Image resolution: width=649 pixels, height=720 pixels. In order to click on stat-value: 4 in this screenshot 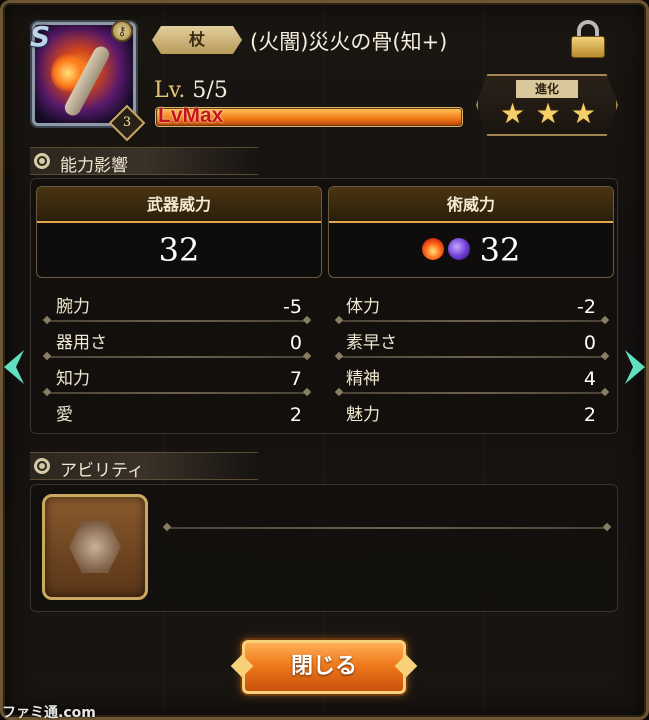, I will do `click(589, 379)`.